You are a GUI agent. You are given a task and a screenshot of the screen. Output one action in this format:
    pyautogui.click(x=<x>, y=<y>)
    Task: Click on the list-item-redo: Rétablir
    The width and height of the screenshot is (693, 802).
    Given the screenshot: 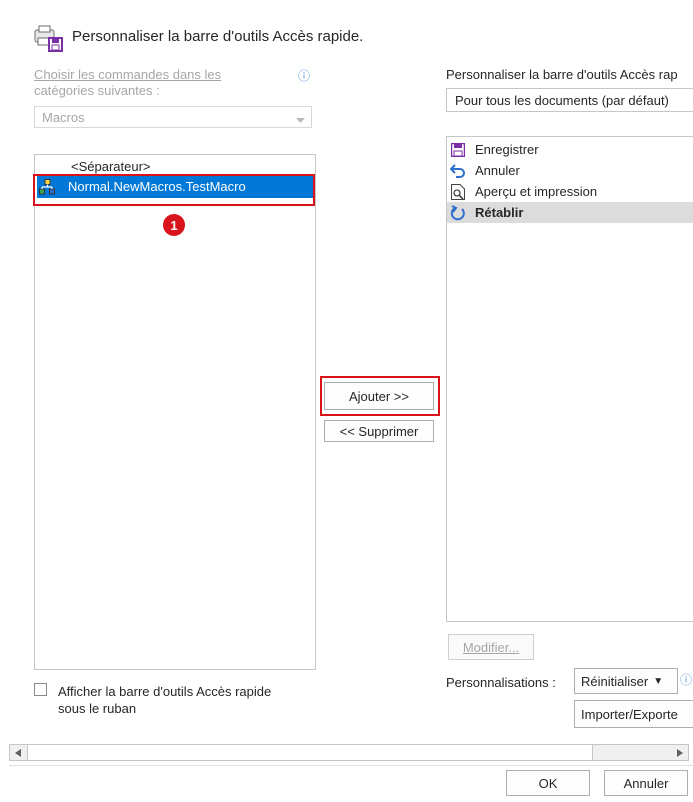 What is the action you would take?
    pyautogui.click(x=570, y=212)
    